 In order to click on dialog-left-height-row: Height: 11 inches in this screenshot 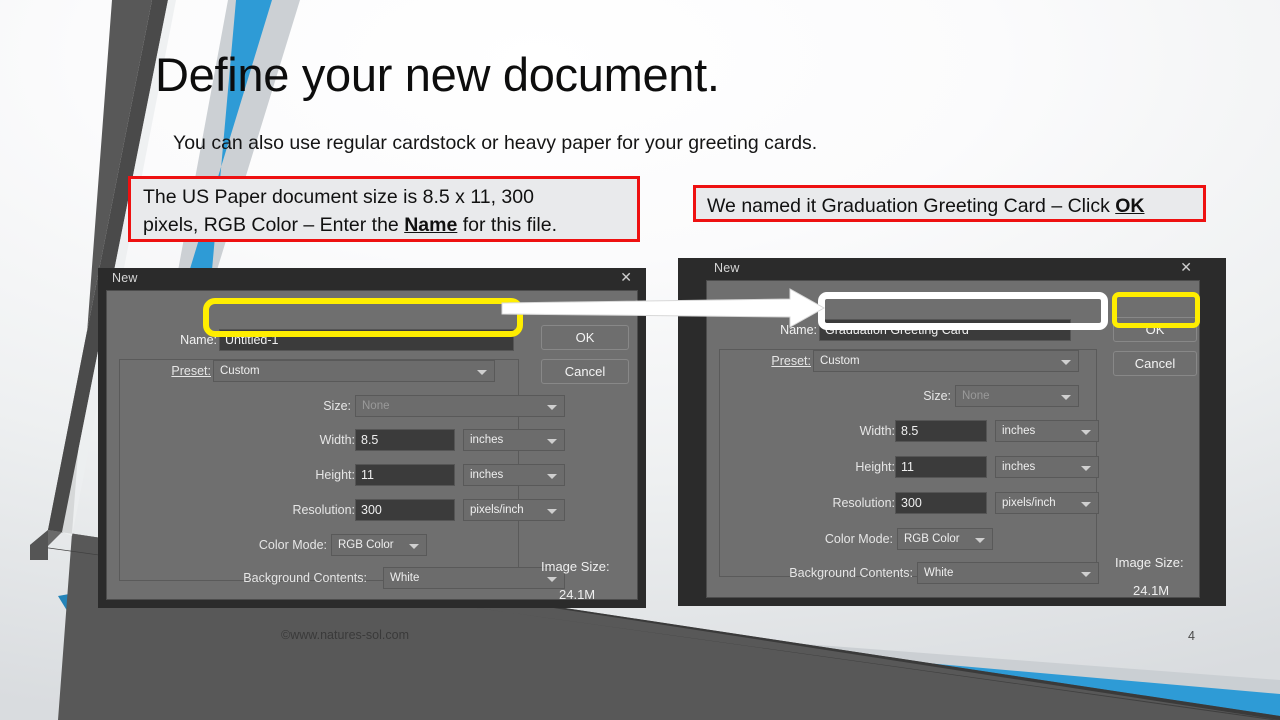, I will do `click(347, 475)`.